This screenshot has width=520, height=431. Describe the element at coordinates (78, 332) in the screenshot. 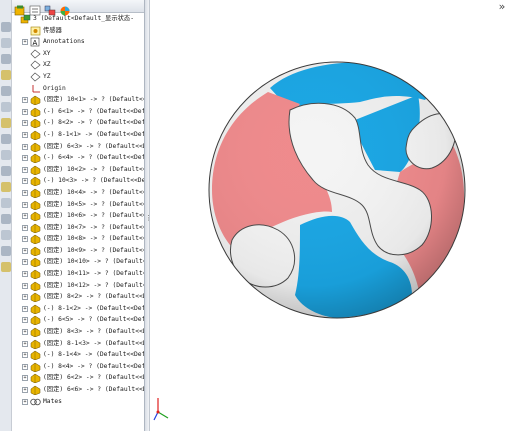

I see `tree-item: + (固定) 8<3> -> ? (Default<<Defa` at that location.